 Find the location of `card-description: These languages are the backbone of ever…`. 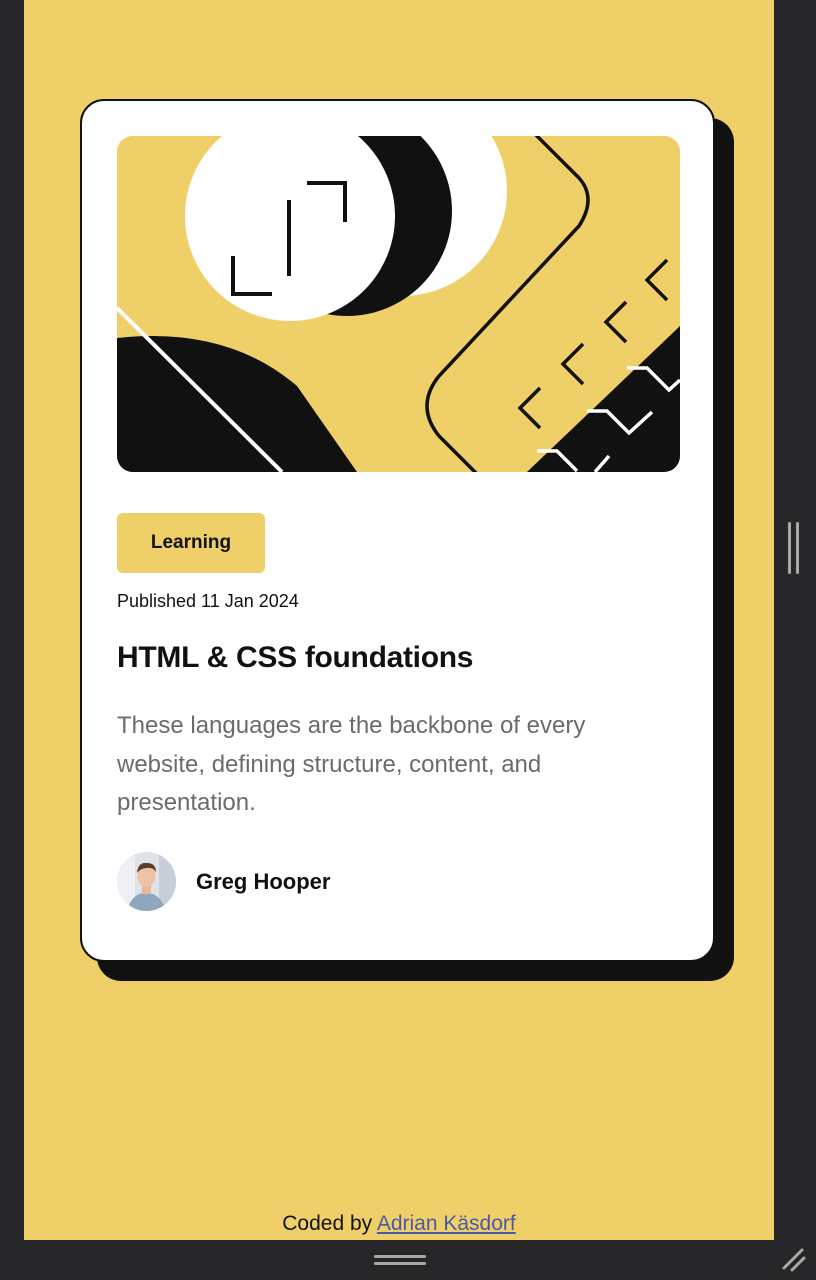

card-description: These languages are the backbone of ever… is located at coordinates (351, 764).